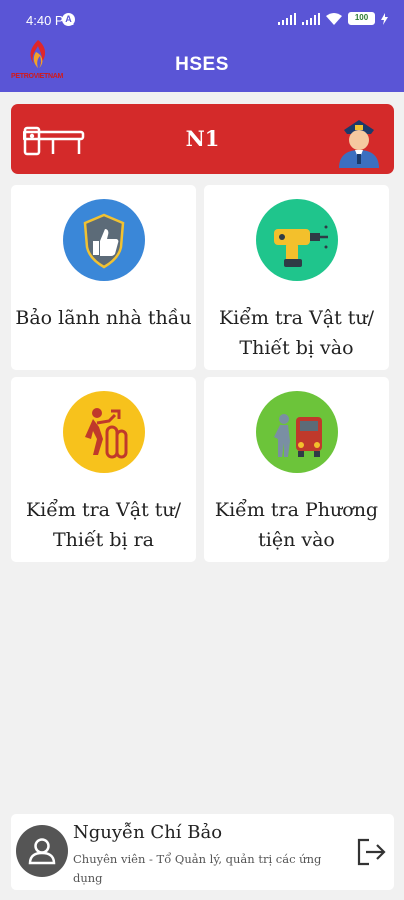  I want to click on sync-icon: A, so click(68, 19).